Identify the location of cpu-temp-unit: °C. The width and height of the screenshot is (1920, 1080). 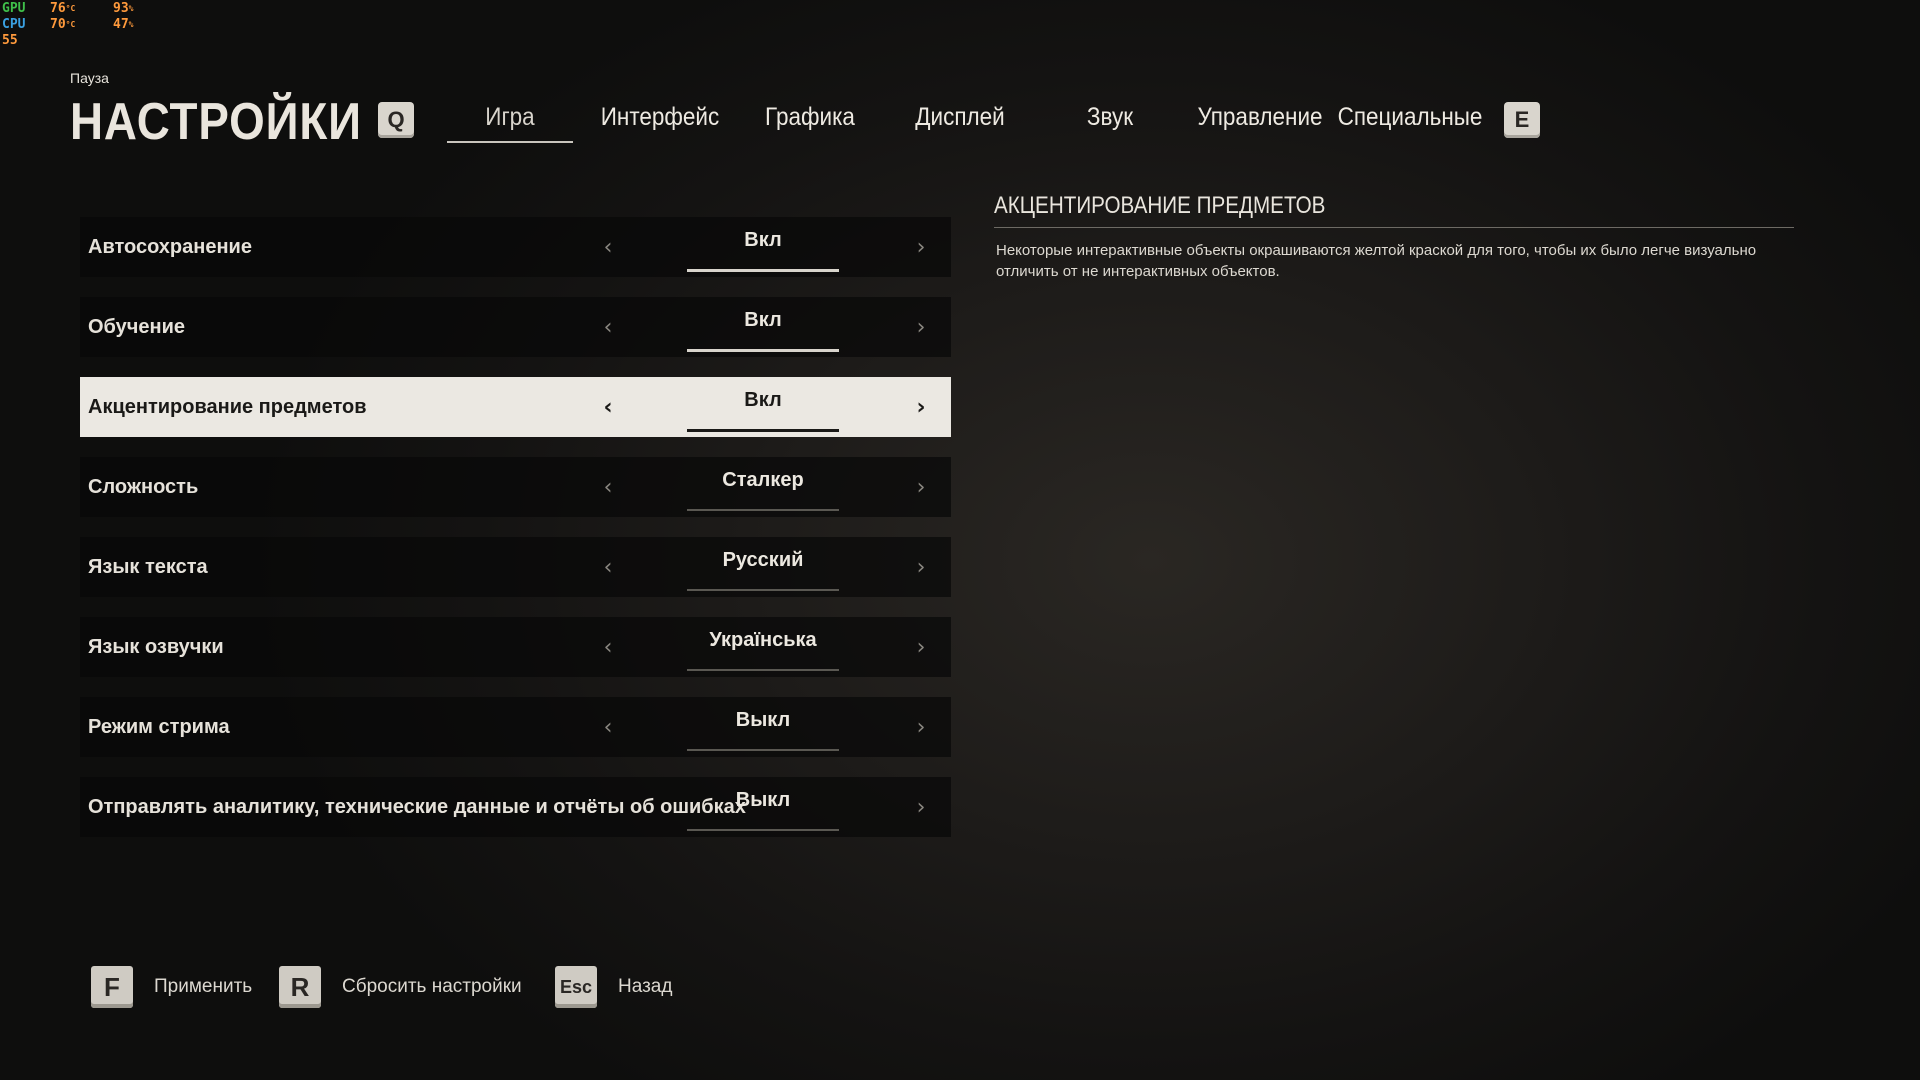
(70, 24).